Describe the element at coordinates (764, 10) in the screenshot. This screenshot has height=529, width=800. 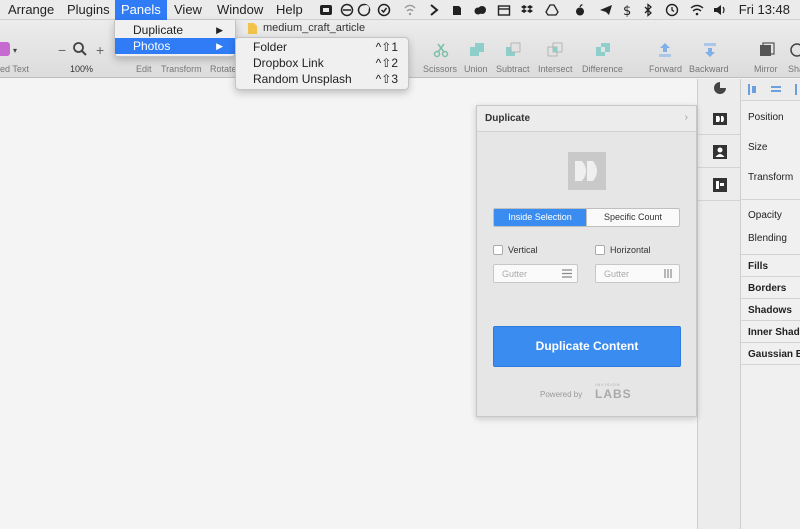
I see `menubar-clock: Fri 13:48` at that location.